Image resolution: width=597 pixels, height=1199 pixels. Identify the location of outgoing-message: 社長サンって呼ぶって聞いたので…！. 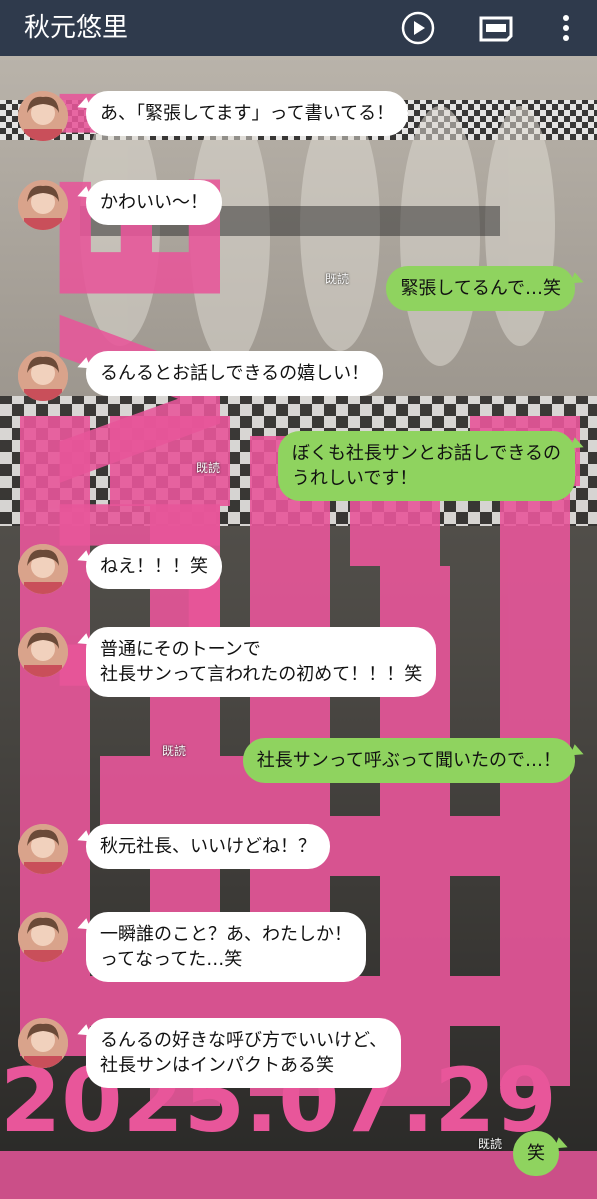
(408, 760).